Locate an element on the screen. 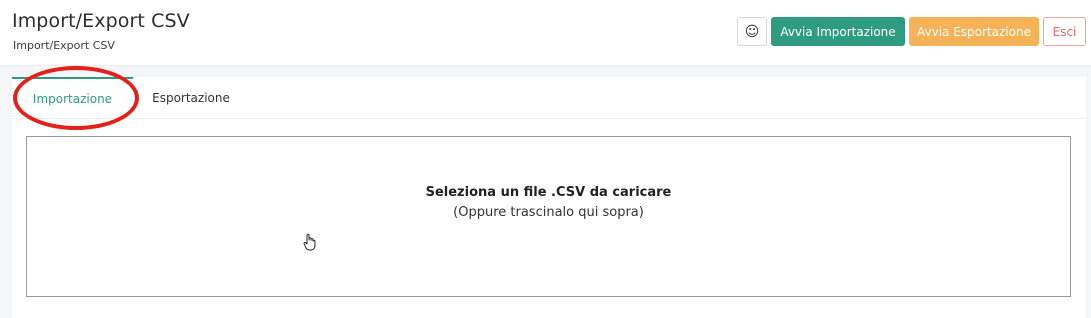  smiley-icon: ☺ is located at coordinates (752, 31).